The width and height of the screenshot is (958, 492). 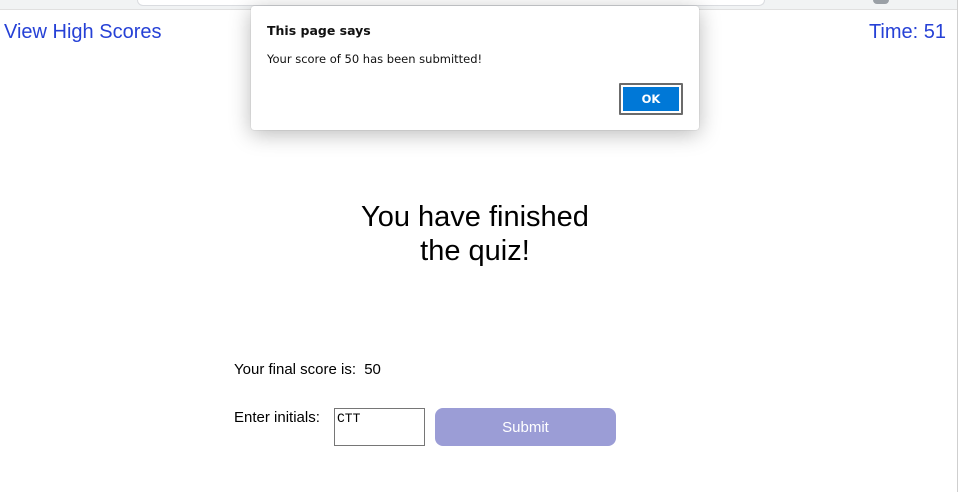 I want to click on initials-label: Enter initials:, so click(x=277, y=417).